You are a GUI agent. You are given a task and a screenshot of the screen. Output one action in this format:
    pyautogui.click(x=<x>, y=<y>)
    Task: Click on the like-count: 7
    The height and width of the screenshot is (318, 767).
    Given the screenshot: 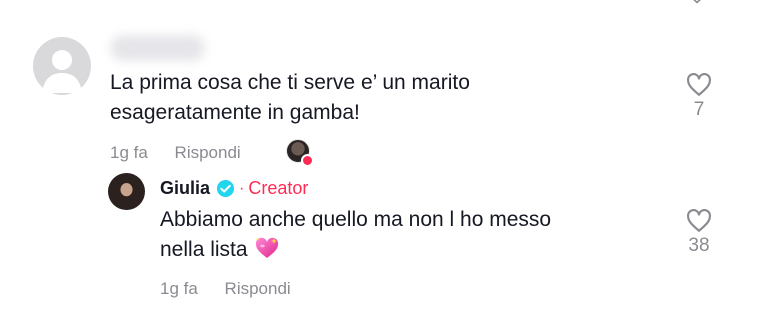 What is the action you would take?
    pyautogui.click(x=699, y=109)
    